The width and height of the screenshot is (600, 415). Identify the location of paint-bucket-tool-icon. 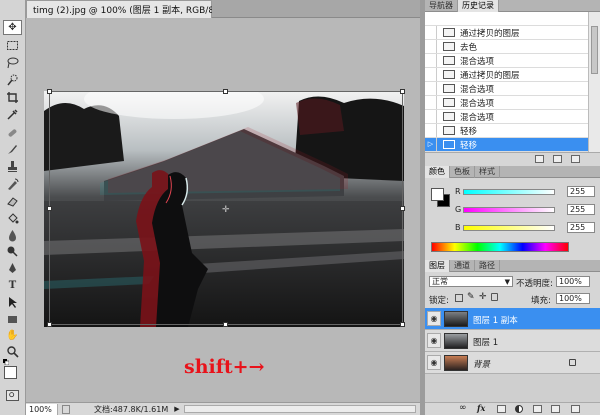
(12, 218).